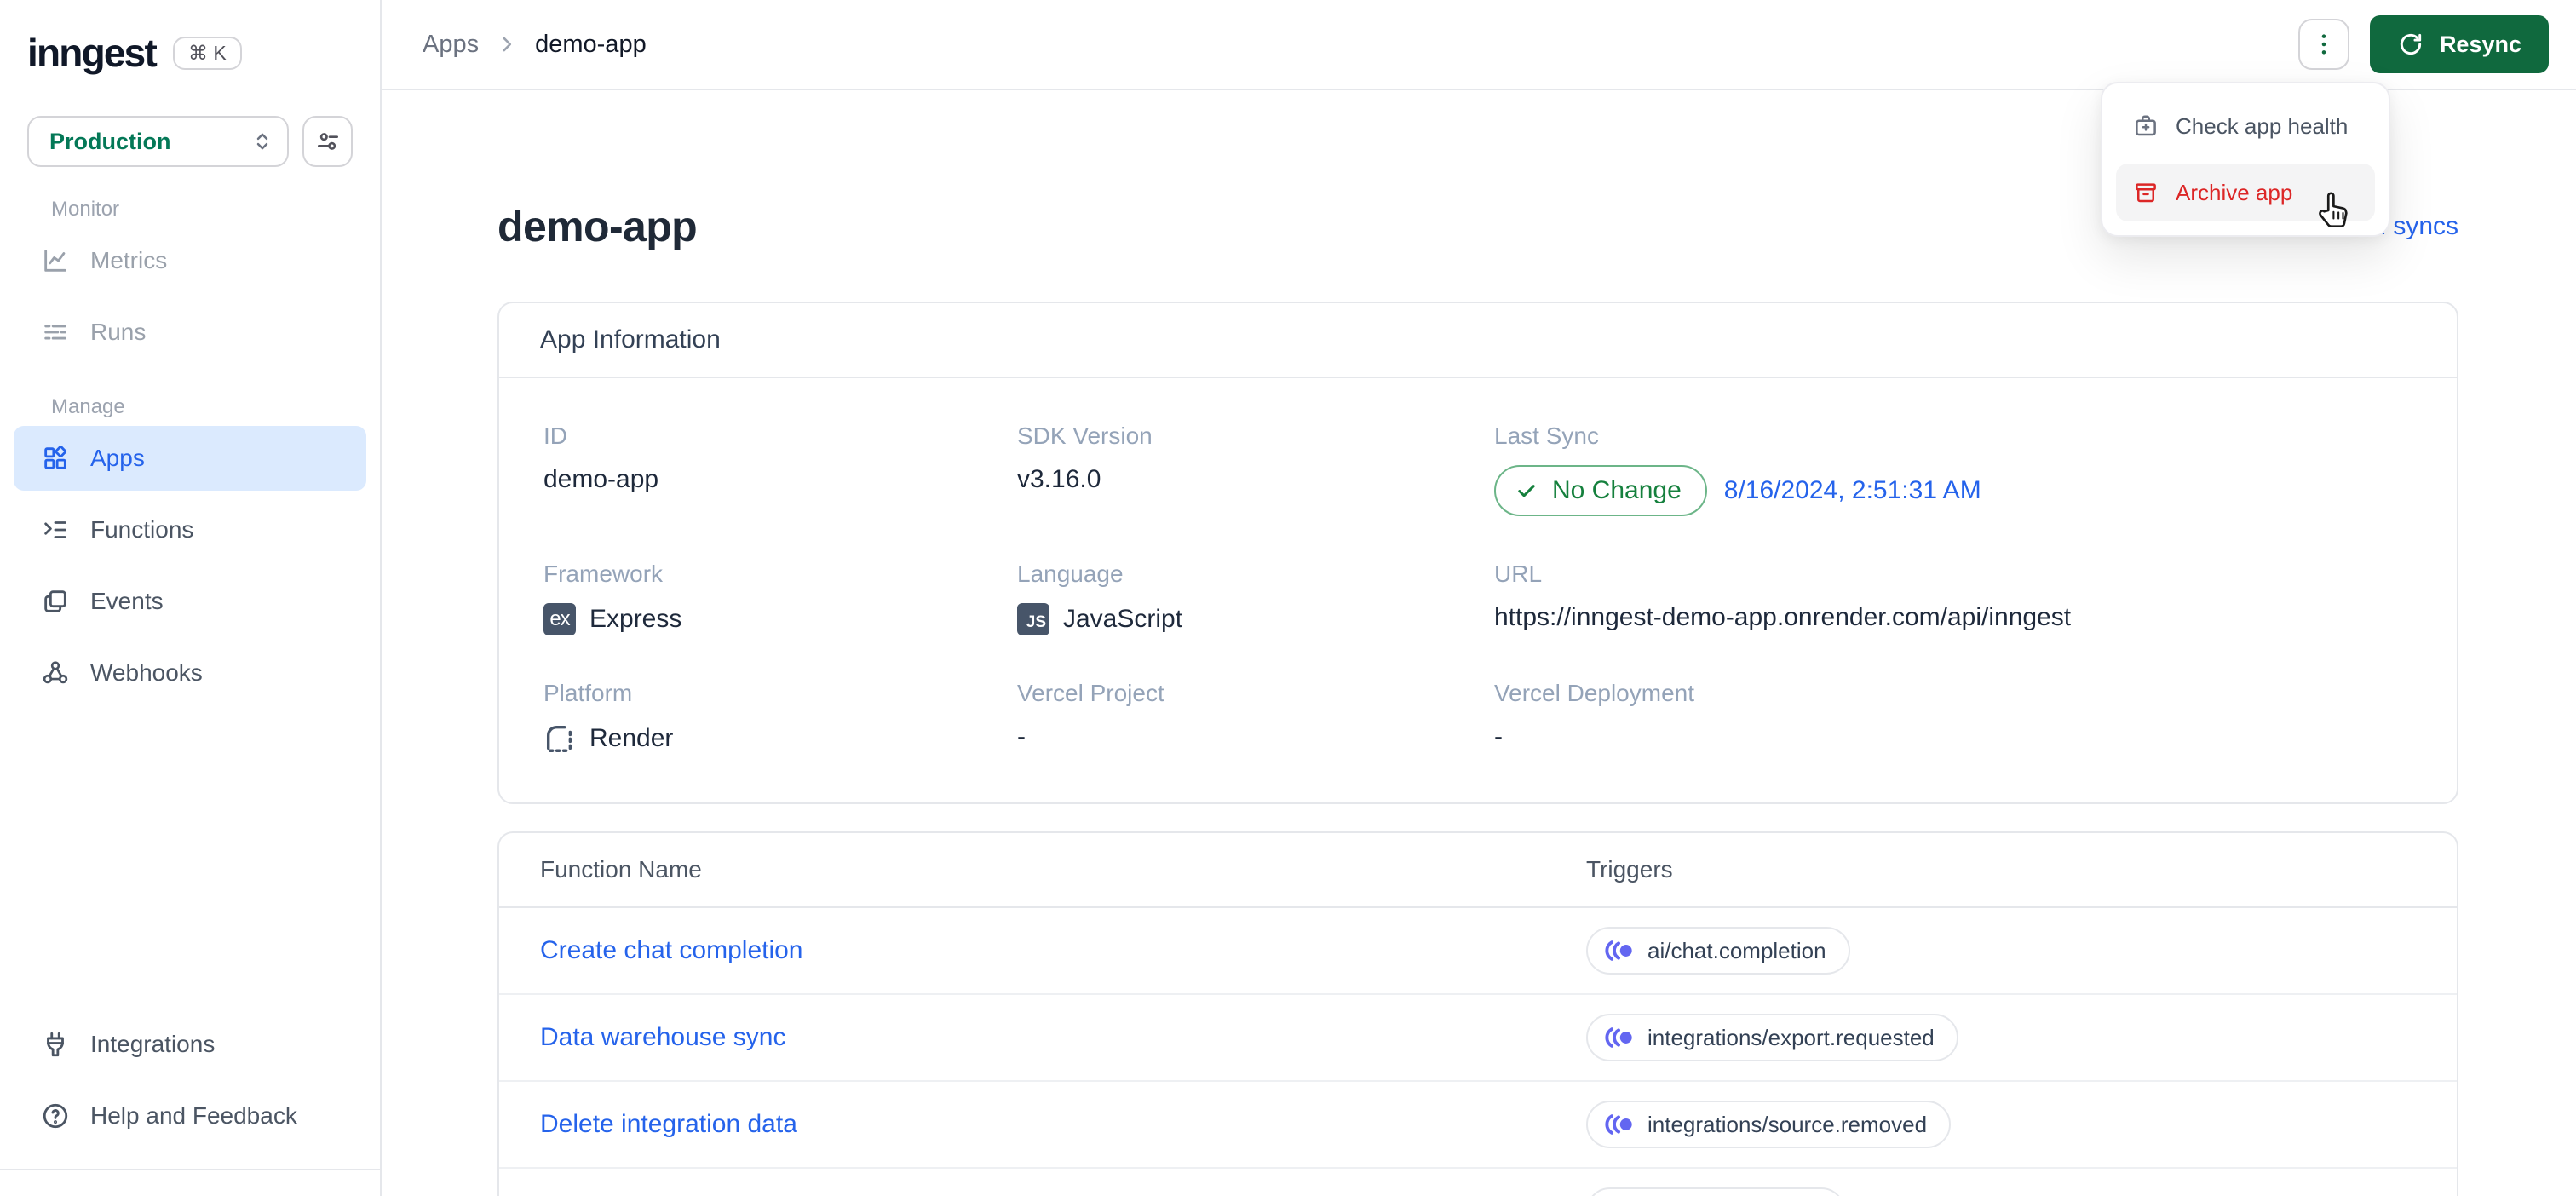 This screenshot has height=1196, width=2576. What do you see at coordinates (1737, 950) in the screenshot?
I see `trigger-name: ai/chat.completion` at bounding box center [1737, 950].